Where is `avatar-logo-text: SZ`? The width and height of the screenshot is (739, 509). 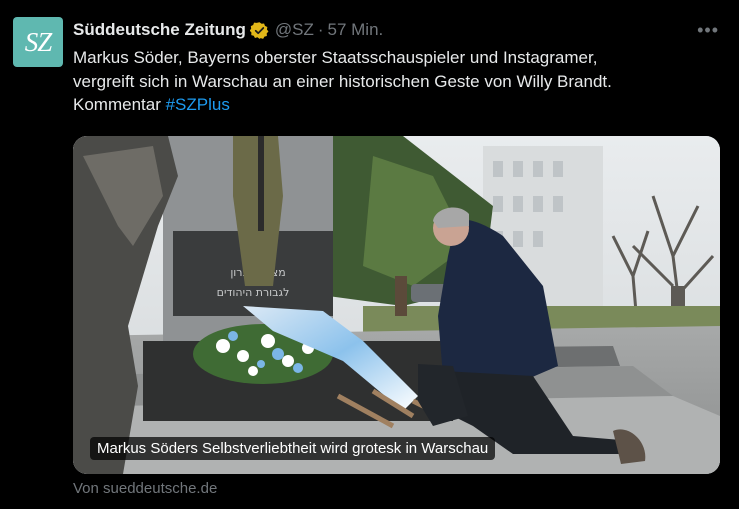 avatar-logo-text: SZ is located at coordinates (38, 41).